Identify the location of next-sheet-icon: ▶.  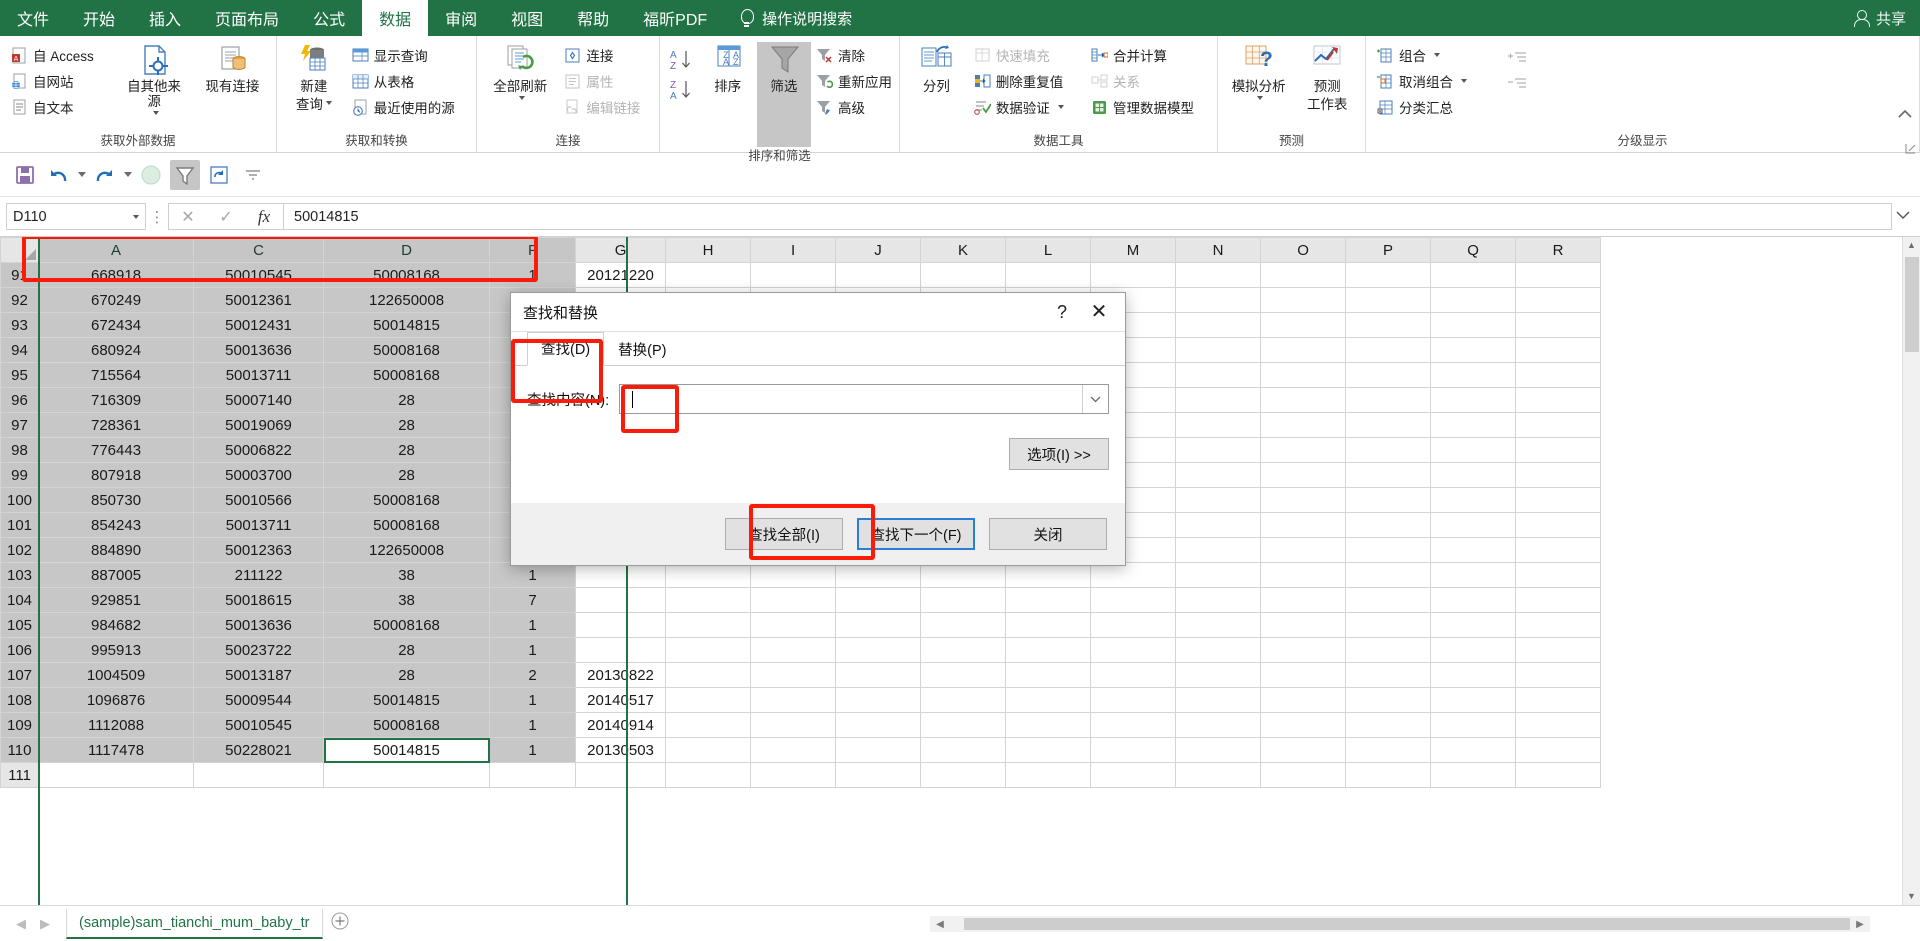
(45, 924).